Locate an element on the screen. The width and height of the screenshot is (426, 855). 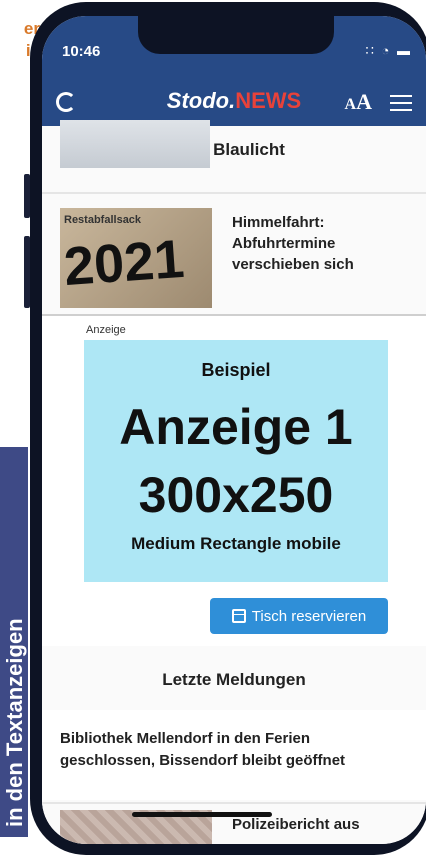
article-thumbnail: Restabfallsack 2021 is located at coordinates (136, 258).